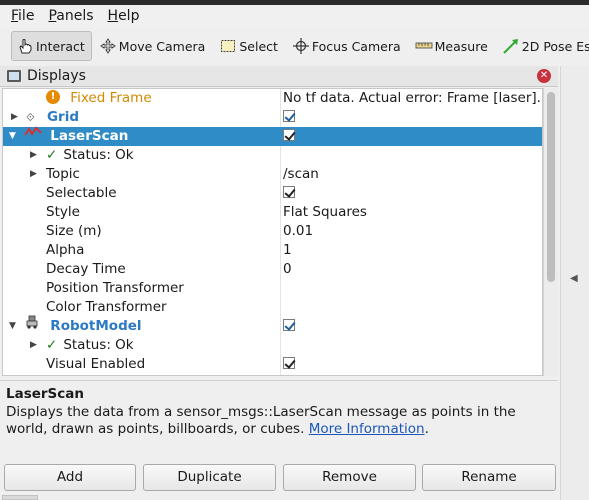 The width and height of the screenshot is (589, 500). Describe the element at coordinates (51, 46) in the screenshot. I see `interact-tool-button: Interact` at that location.